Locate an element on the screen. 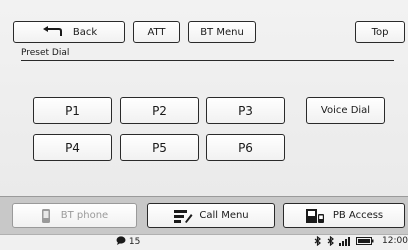 This screenshot has height=250, width=408. phone-icon is located at coordinates (45, 215).